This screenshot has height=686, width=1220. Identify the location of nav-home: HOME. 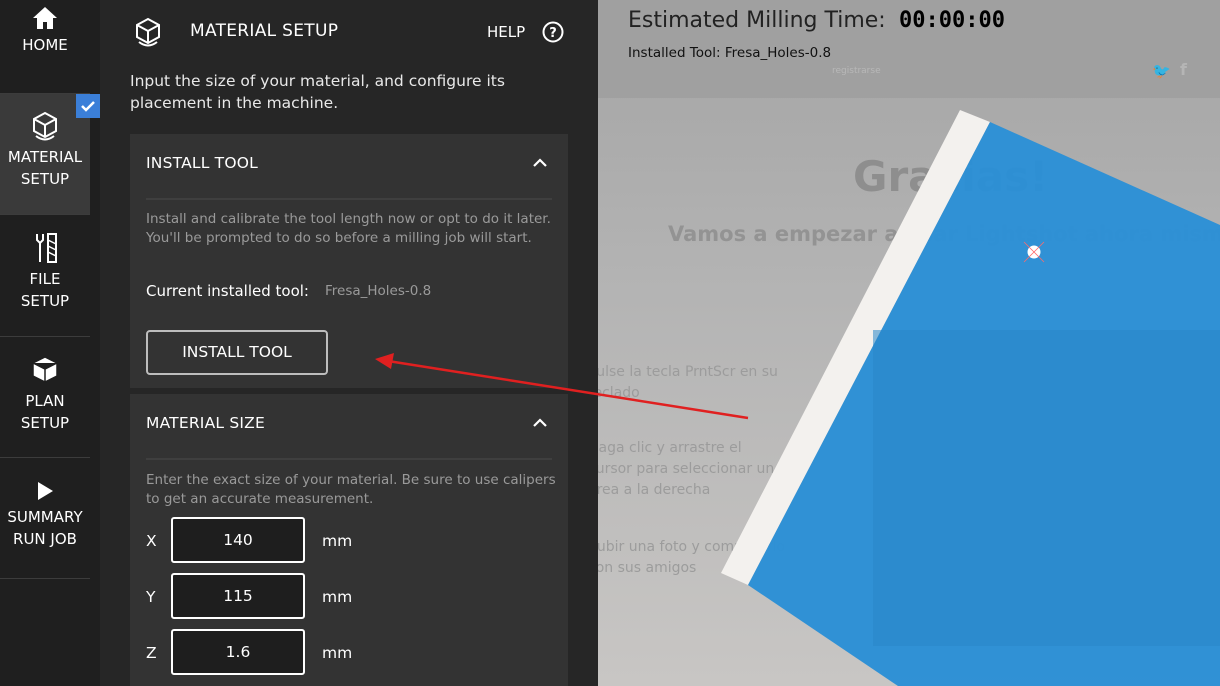
(45, 48).